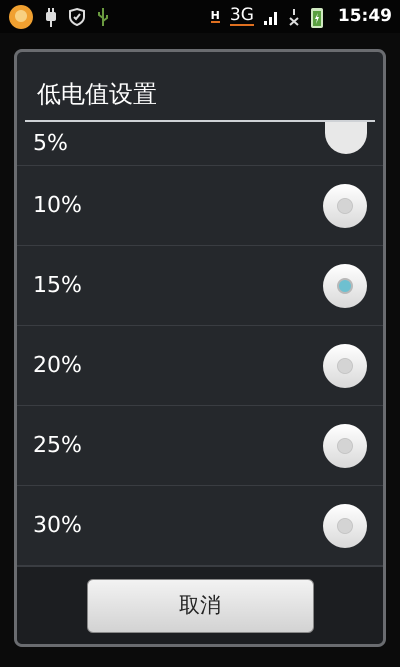  What do you see at coordinates (242, 16) in the screenshot?
I see `mobile-data-label: 3G` at bounding box center [242, 16].